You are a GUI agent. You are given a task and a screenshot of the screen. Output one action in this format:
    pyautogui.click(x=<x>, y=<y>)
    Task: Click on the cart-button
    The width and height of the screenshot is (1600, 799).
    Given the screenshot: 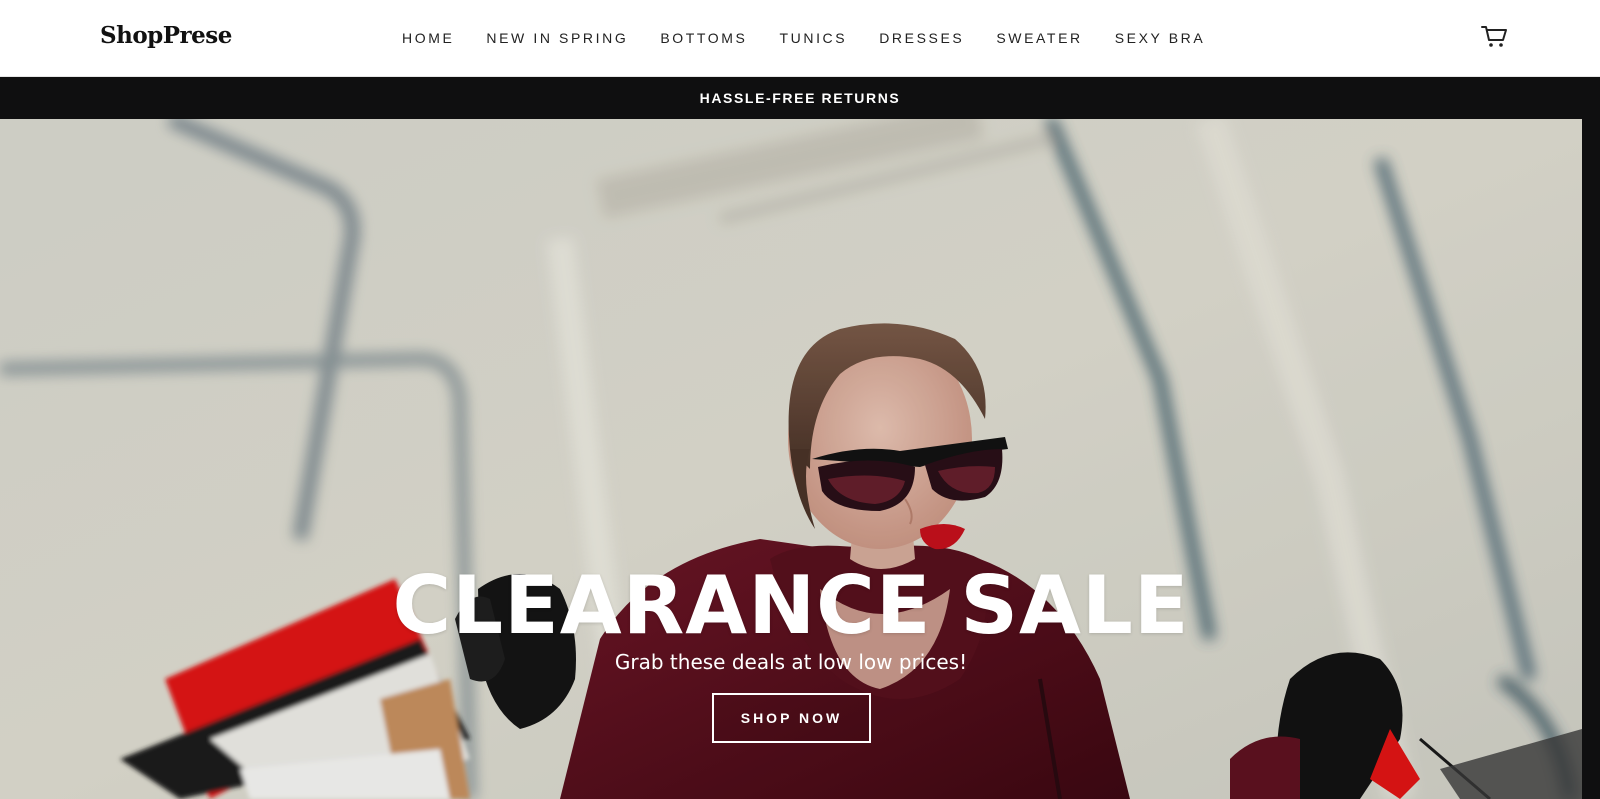 What is the action you would take?
    pyautogui.click(x=1494, y=37)
    